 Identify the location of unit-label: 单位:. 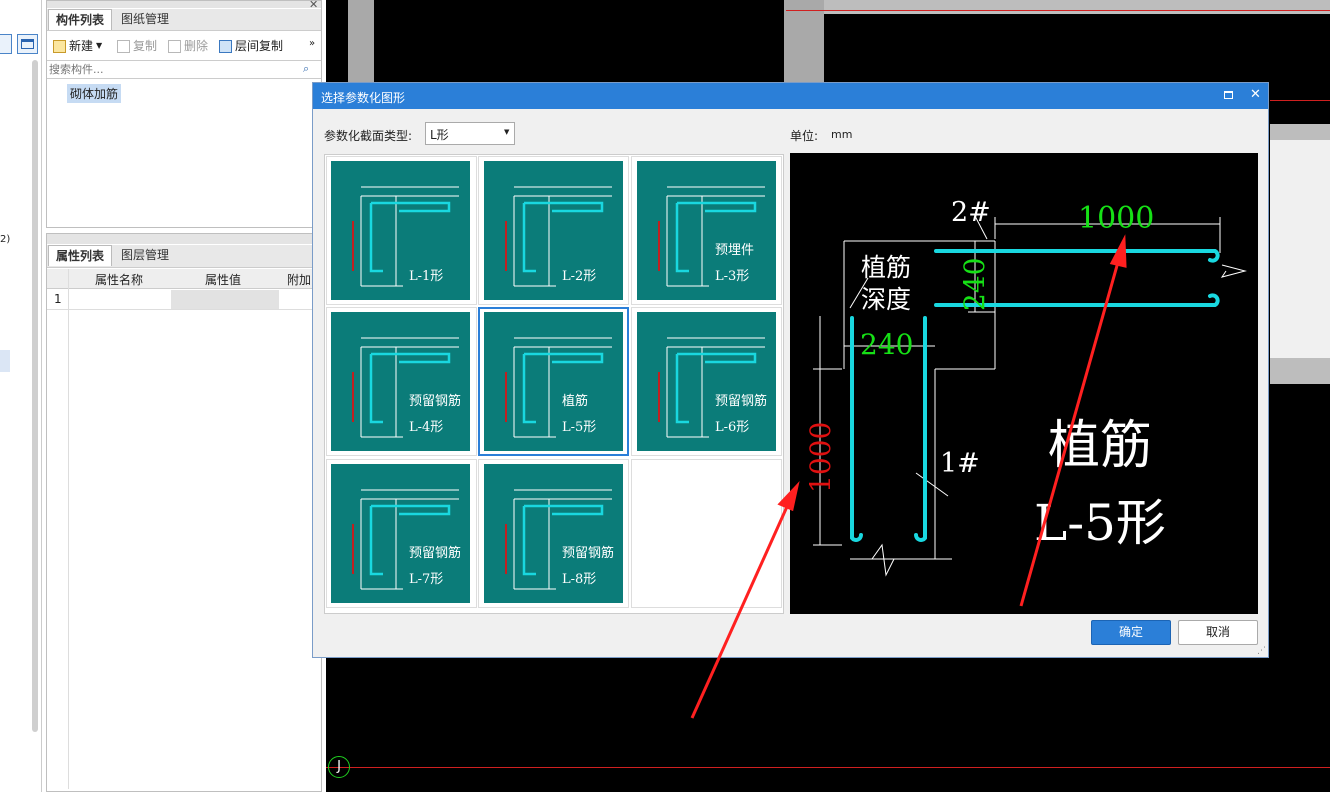
(804, 136).